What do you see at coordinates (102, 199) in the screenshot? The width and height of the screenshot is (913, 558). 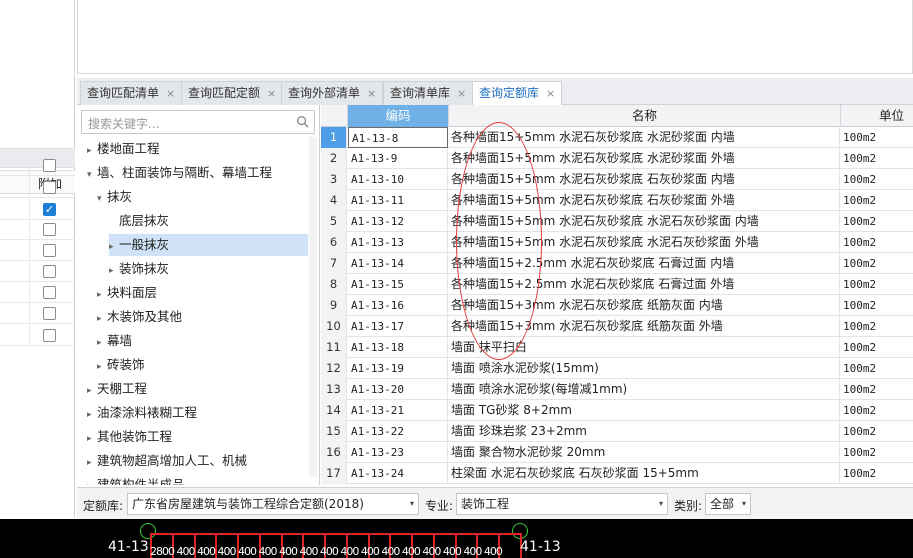 I see `chevron-down-icon: ▾` at bounding box center [102, 199].